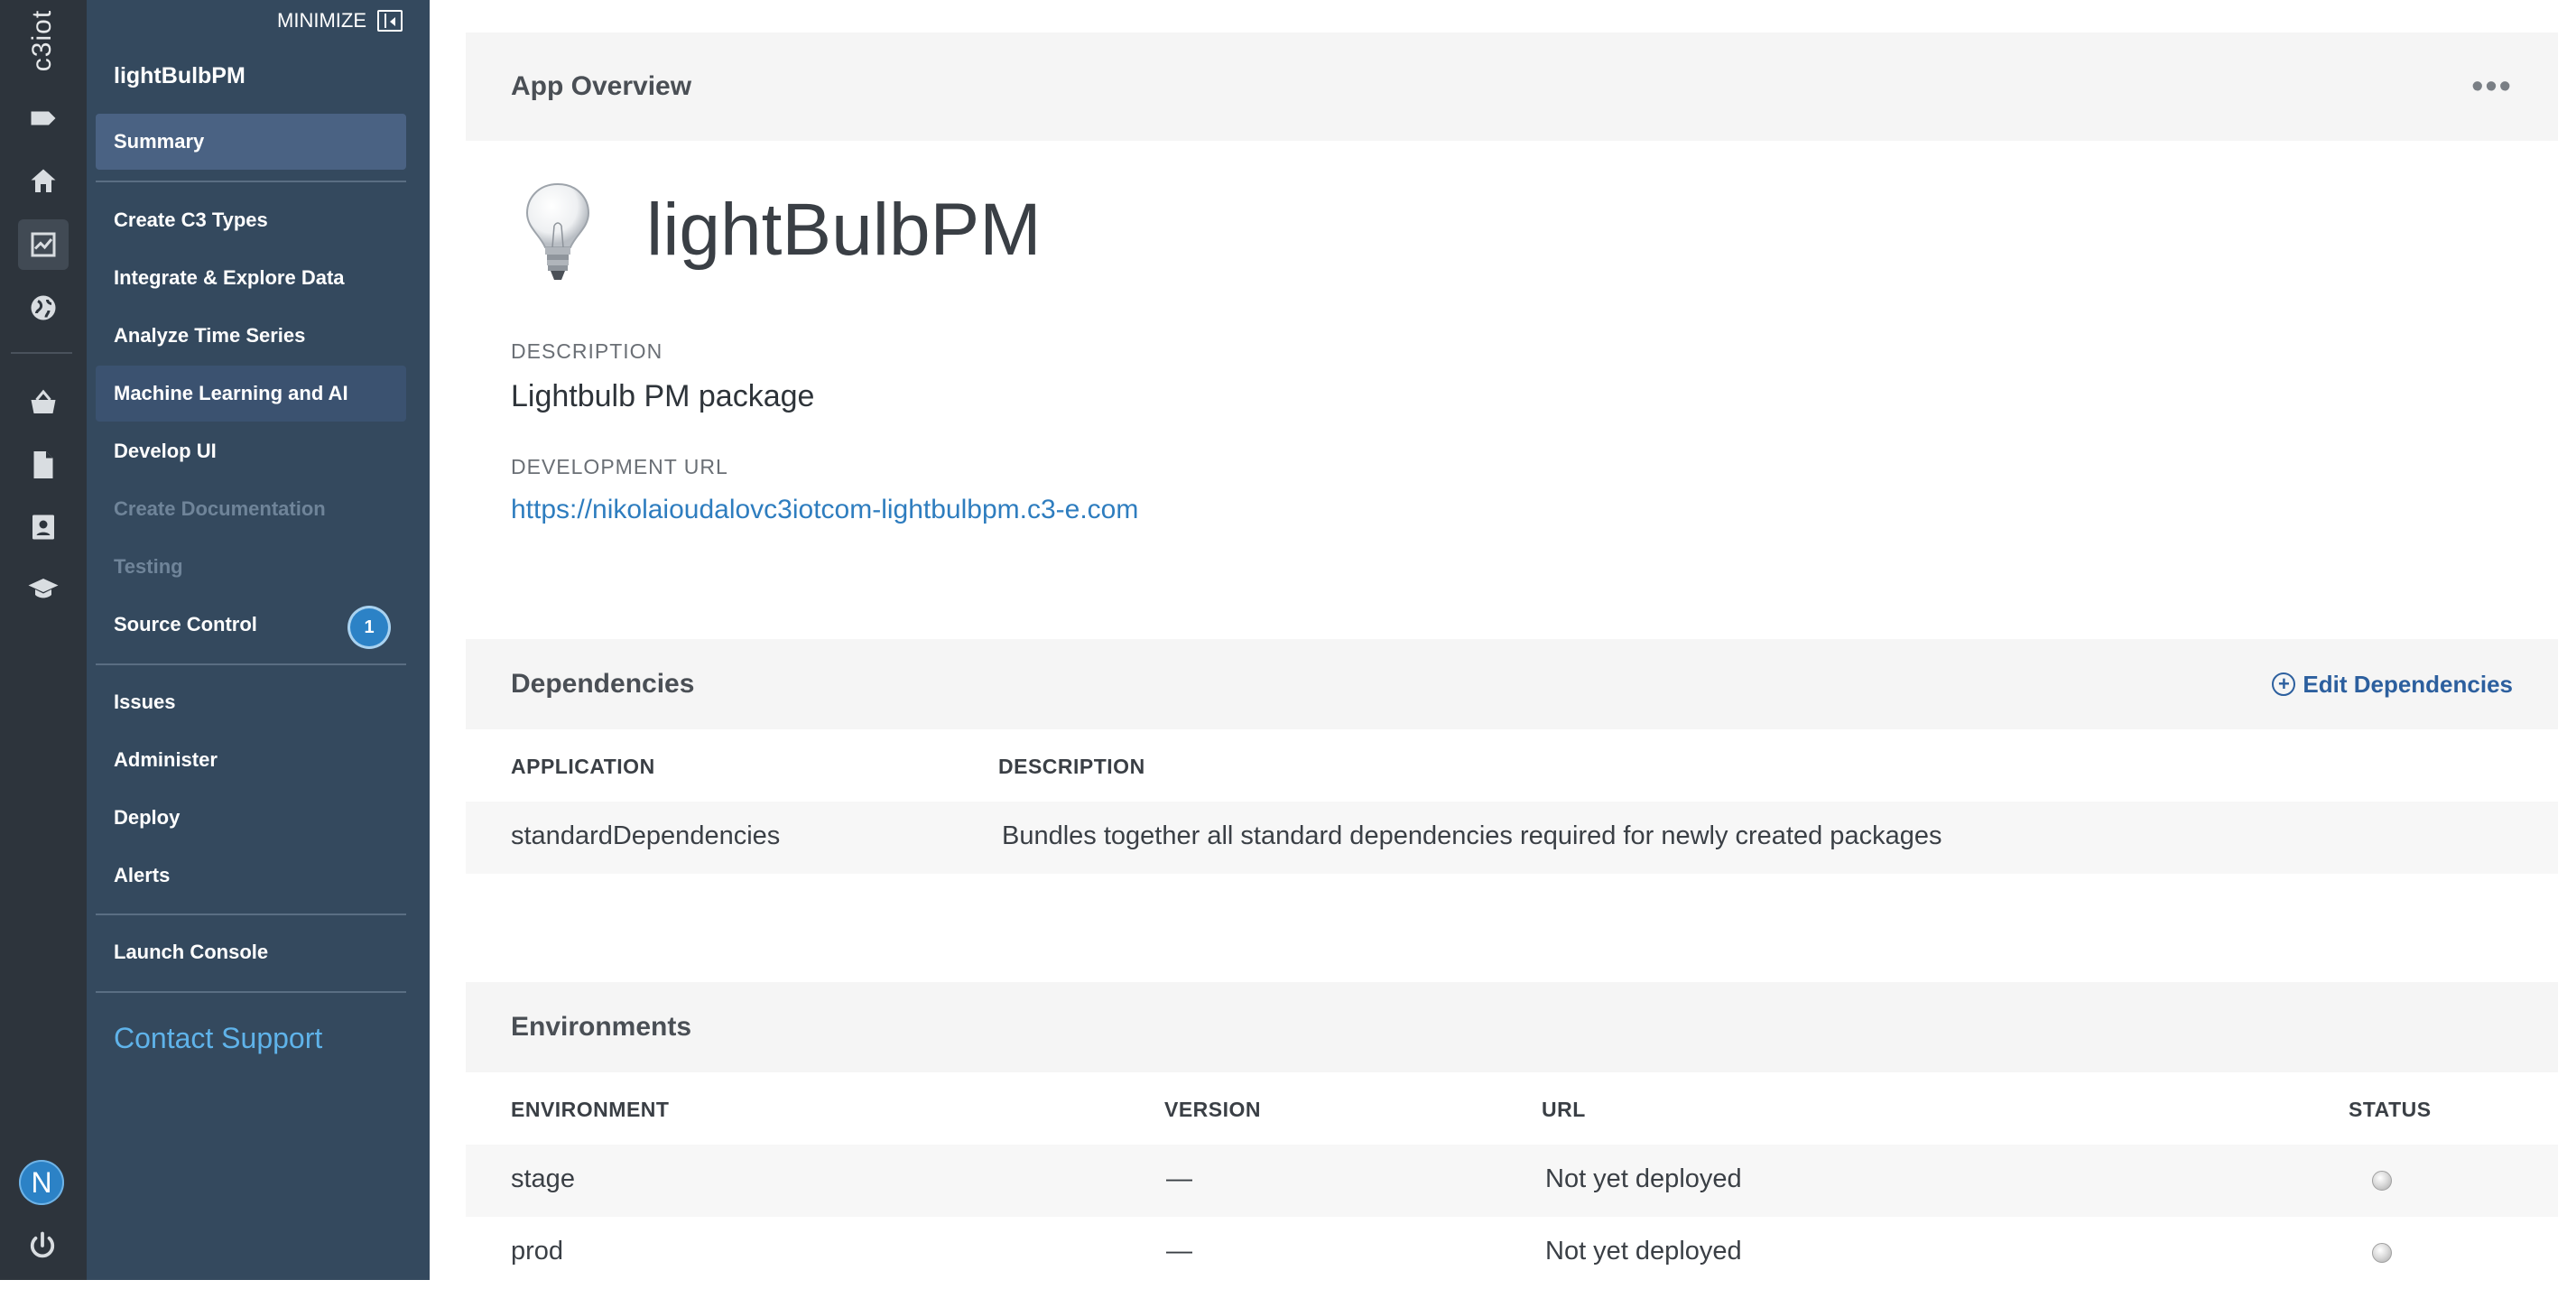 This screenshot has width=2576, height=1289. What do you see at coordinates (43, 640) in the screenshot?
I see `icon-rail: c3iot N` at bounding box center [43, 640].